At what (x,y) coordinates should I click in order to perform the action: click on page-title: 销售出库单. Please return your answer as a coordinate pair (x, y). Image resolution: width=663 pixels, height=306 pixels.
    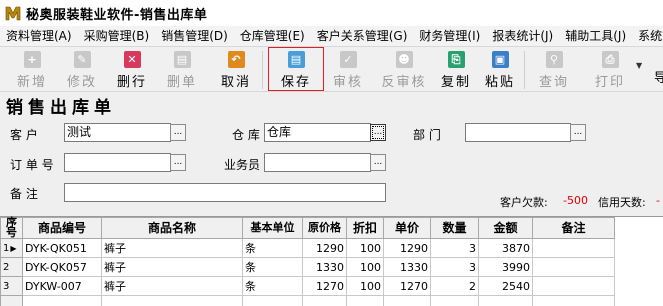
    Looking at the image, I should click on (61, 108).